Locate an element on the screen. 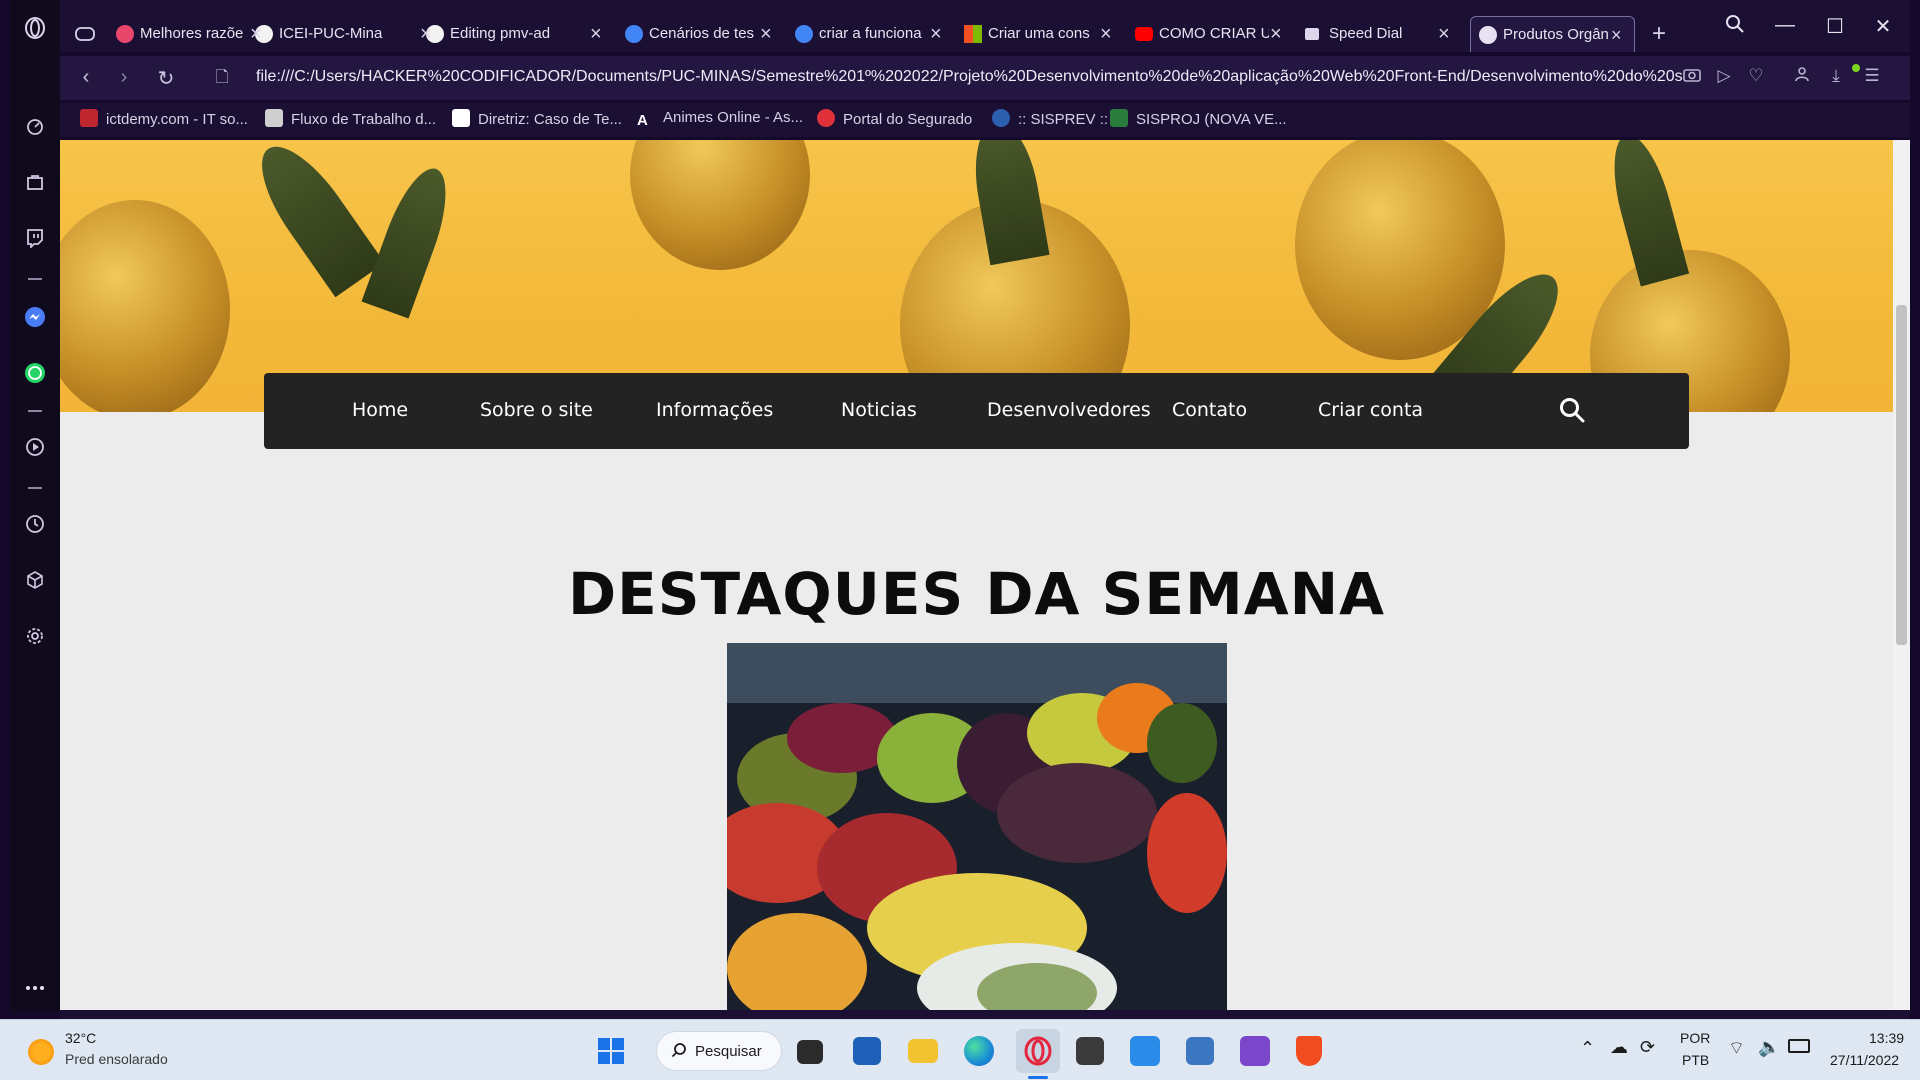 Image resolution: width=1920 pixels, height=1080 pixels. download-icon: ⤓ is located at coordinates (1836, 76).